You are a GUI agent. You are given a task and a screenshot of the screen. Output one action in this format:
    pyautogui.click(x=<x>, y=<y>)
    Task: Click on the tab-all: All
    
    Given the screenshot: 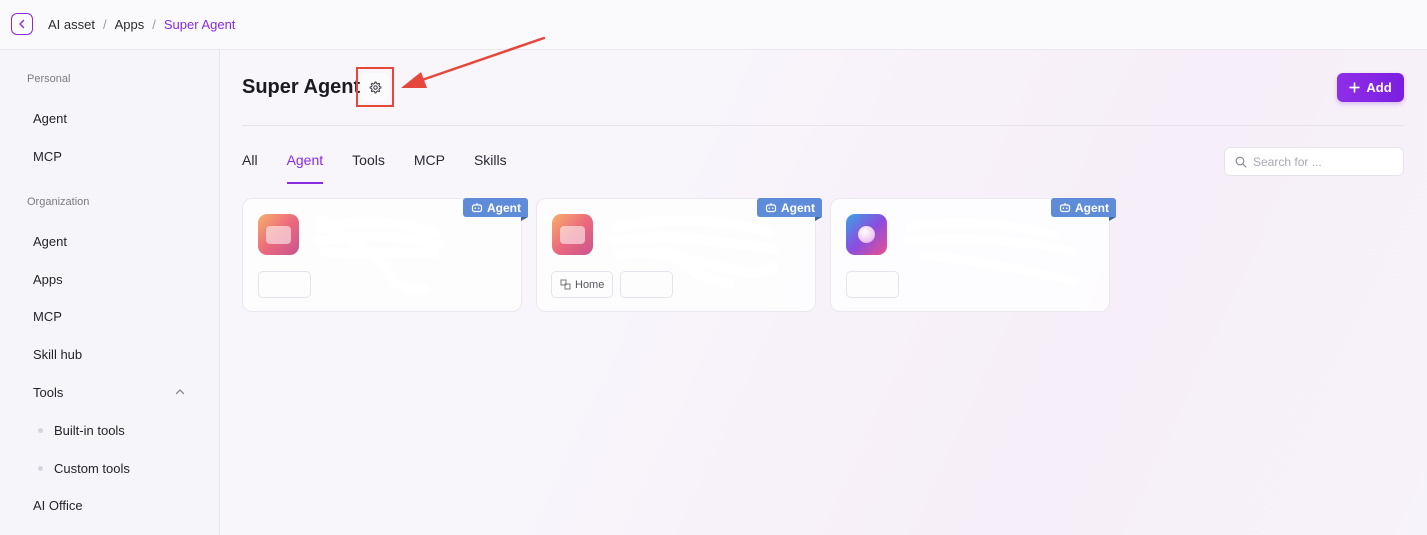 What is the action you would take?
    pyautogui.click(x=250, y=168)
    